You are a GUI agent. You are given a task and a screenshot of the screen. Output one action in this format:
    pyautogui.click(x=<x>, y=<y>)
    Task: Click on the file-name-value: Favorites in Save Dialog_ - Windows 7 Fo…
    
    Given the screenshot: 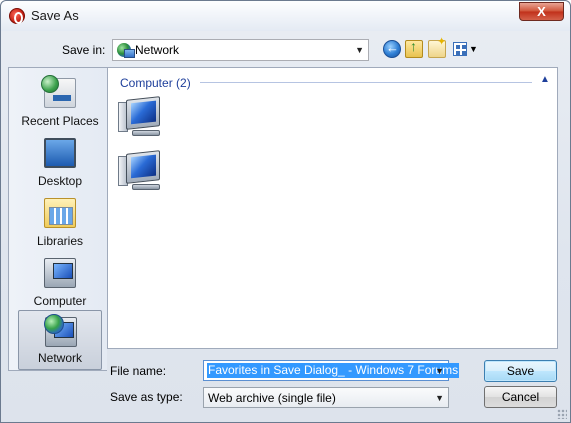 What is the action you would take?
    pyautogui.click(x=333, y=370)
    